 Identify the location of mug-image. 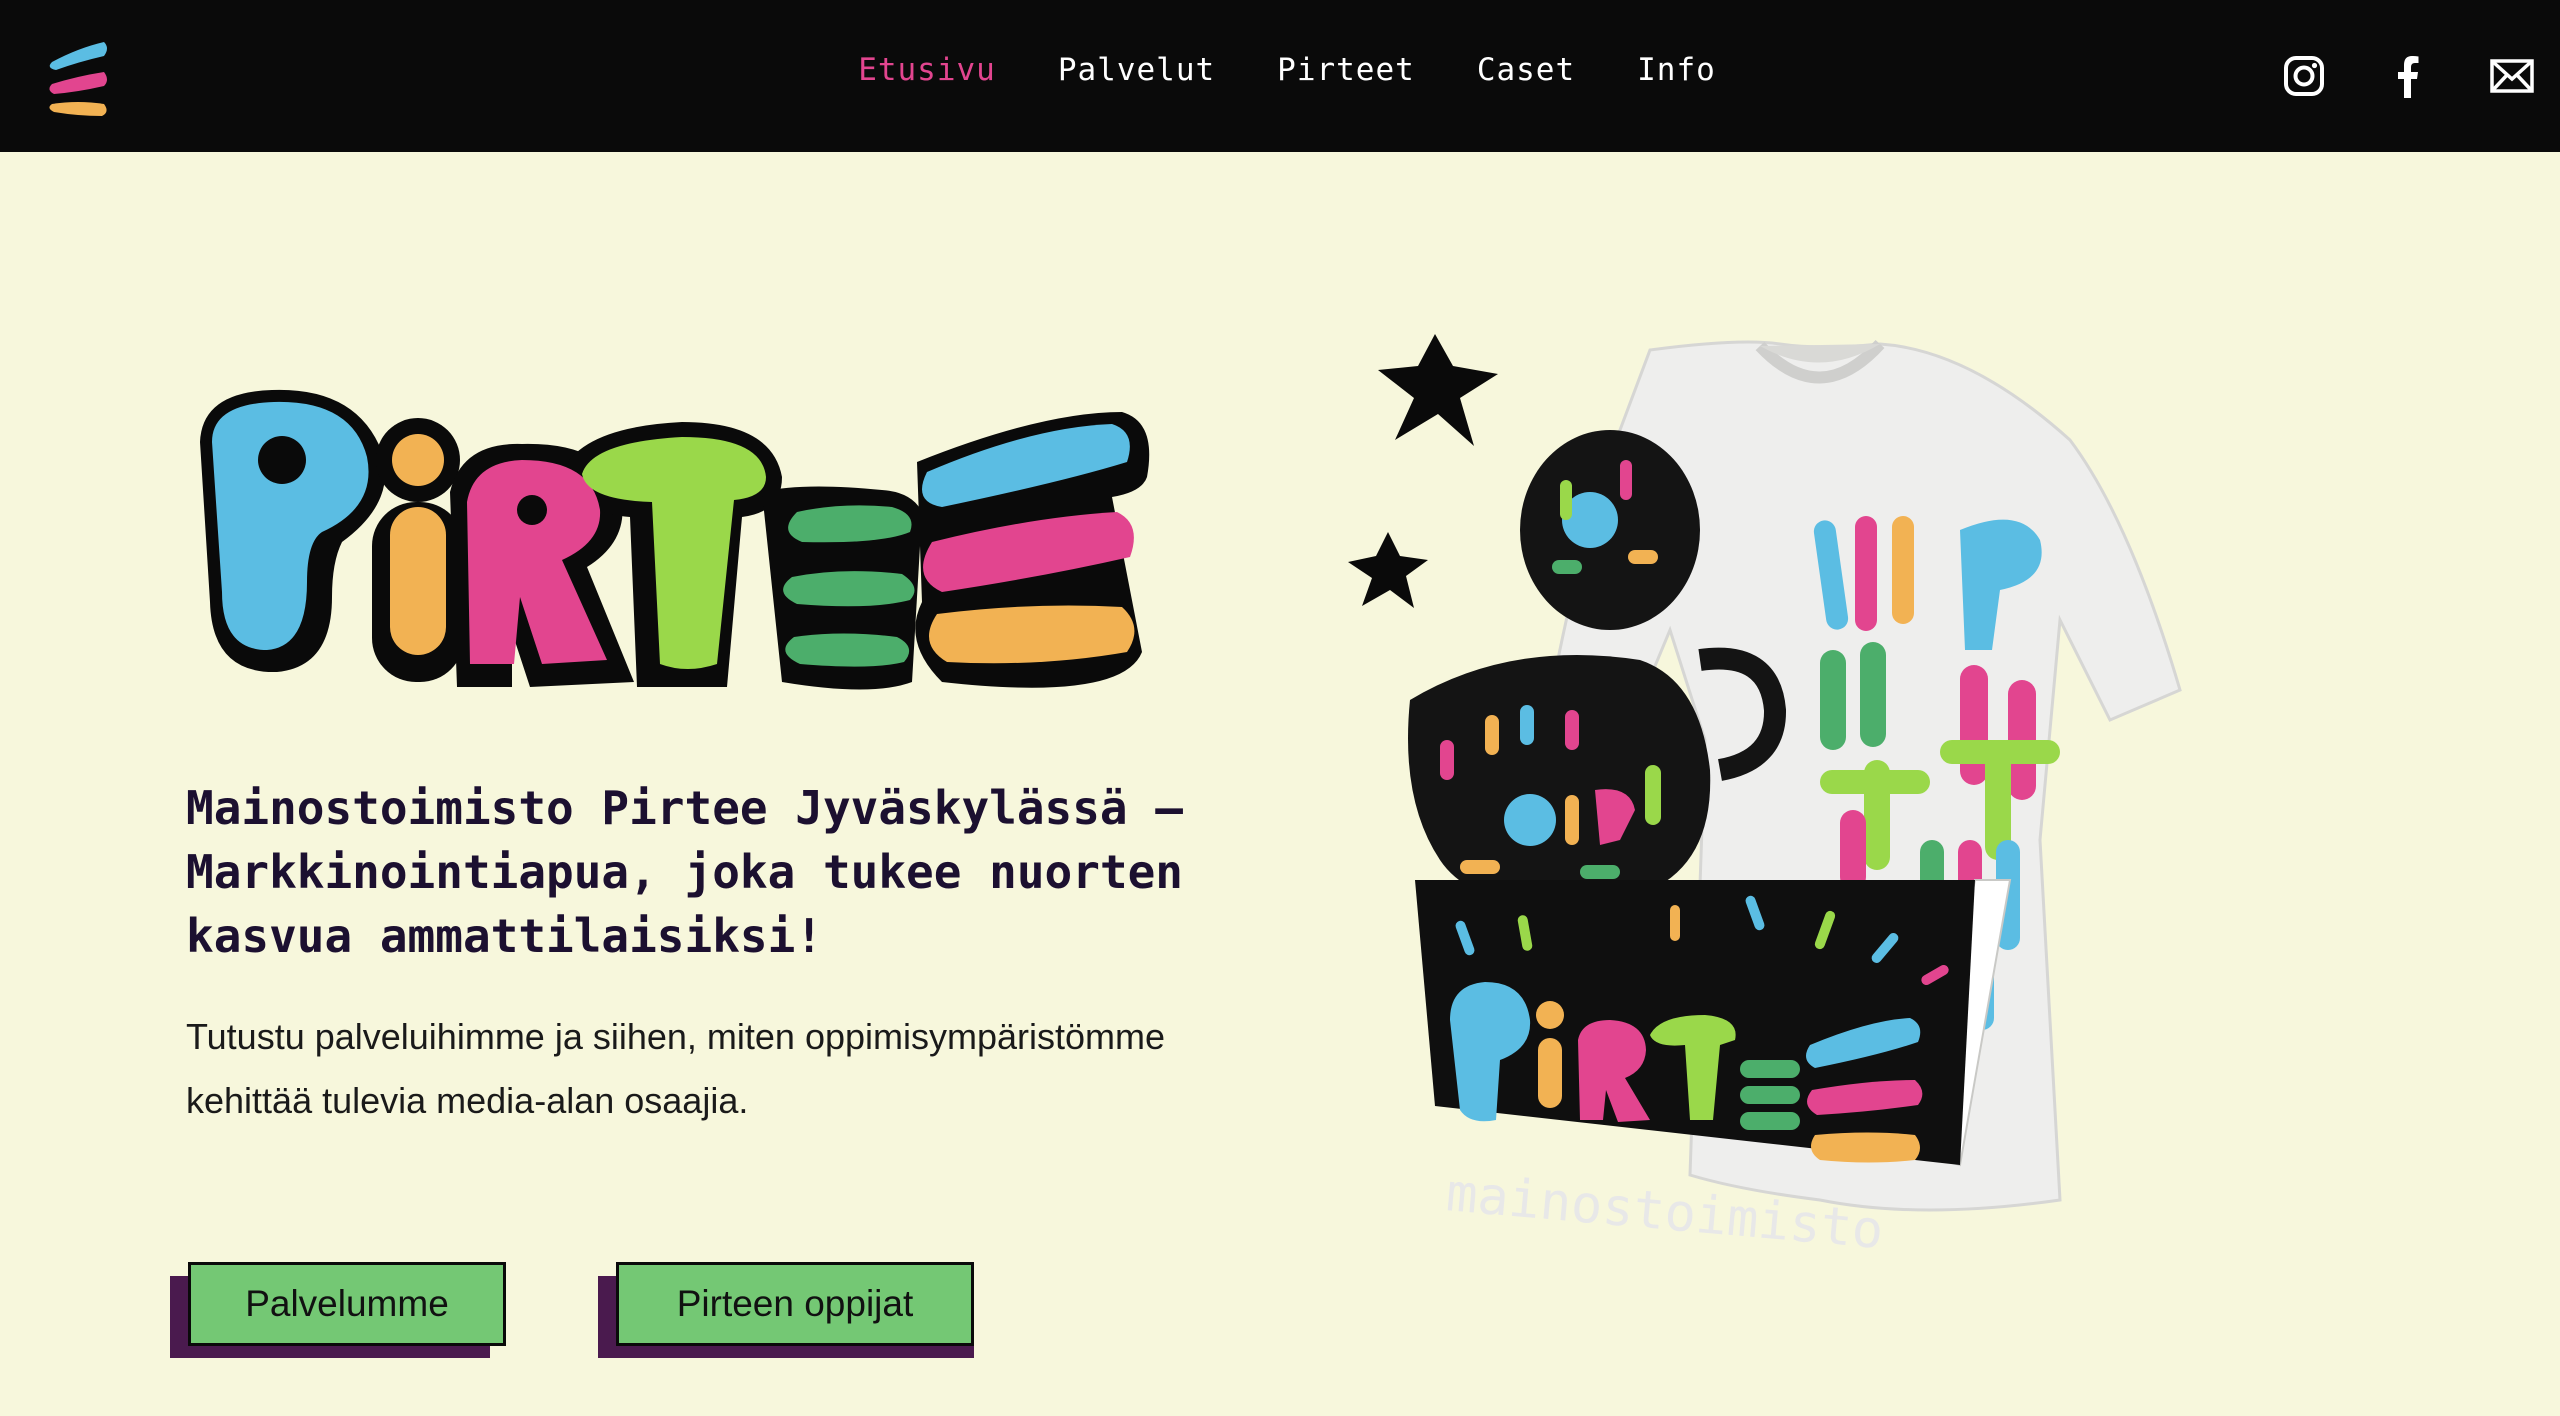
(1610, 530).